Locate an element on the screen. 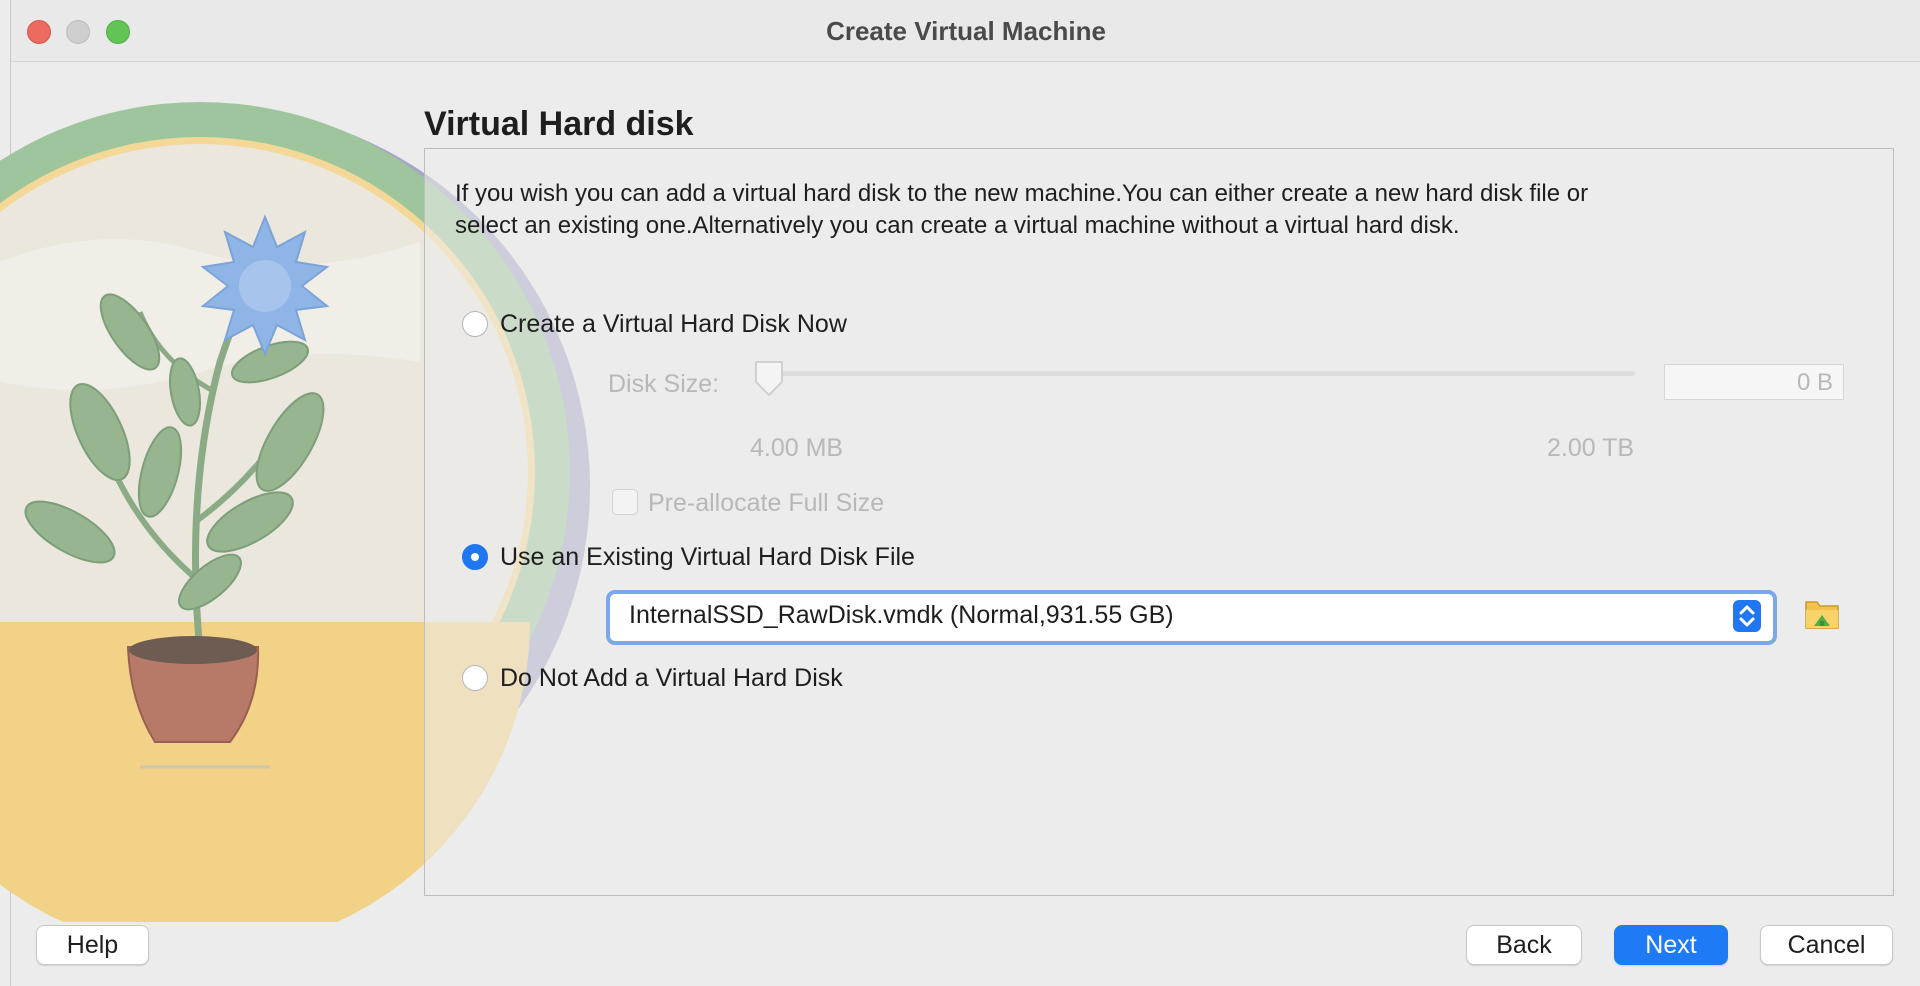  radio-do-not-add-label: Do Not Add a Virtual Hard Disk is located at coordinates (671, 678).